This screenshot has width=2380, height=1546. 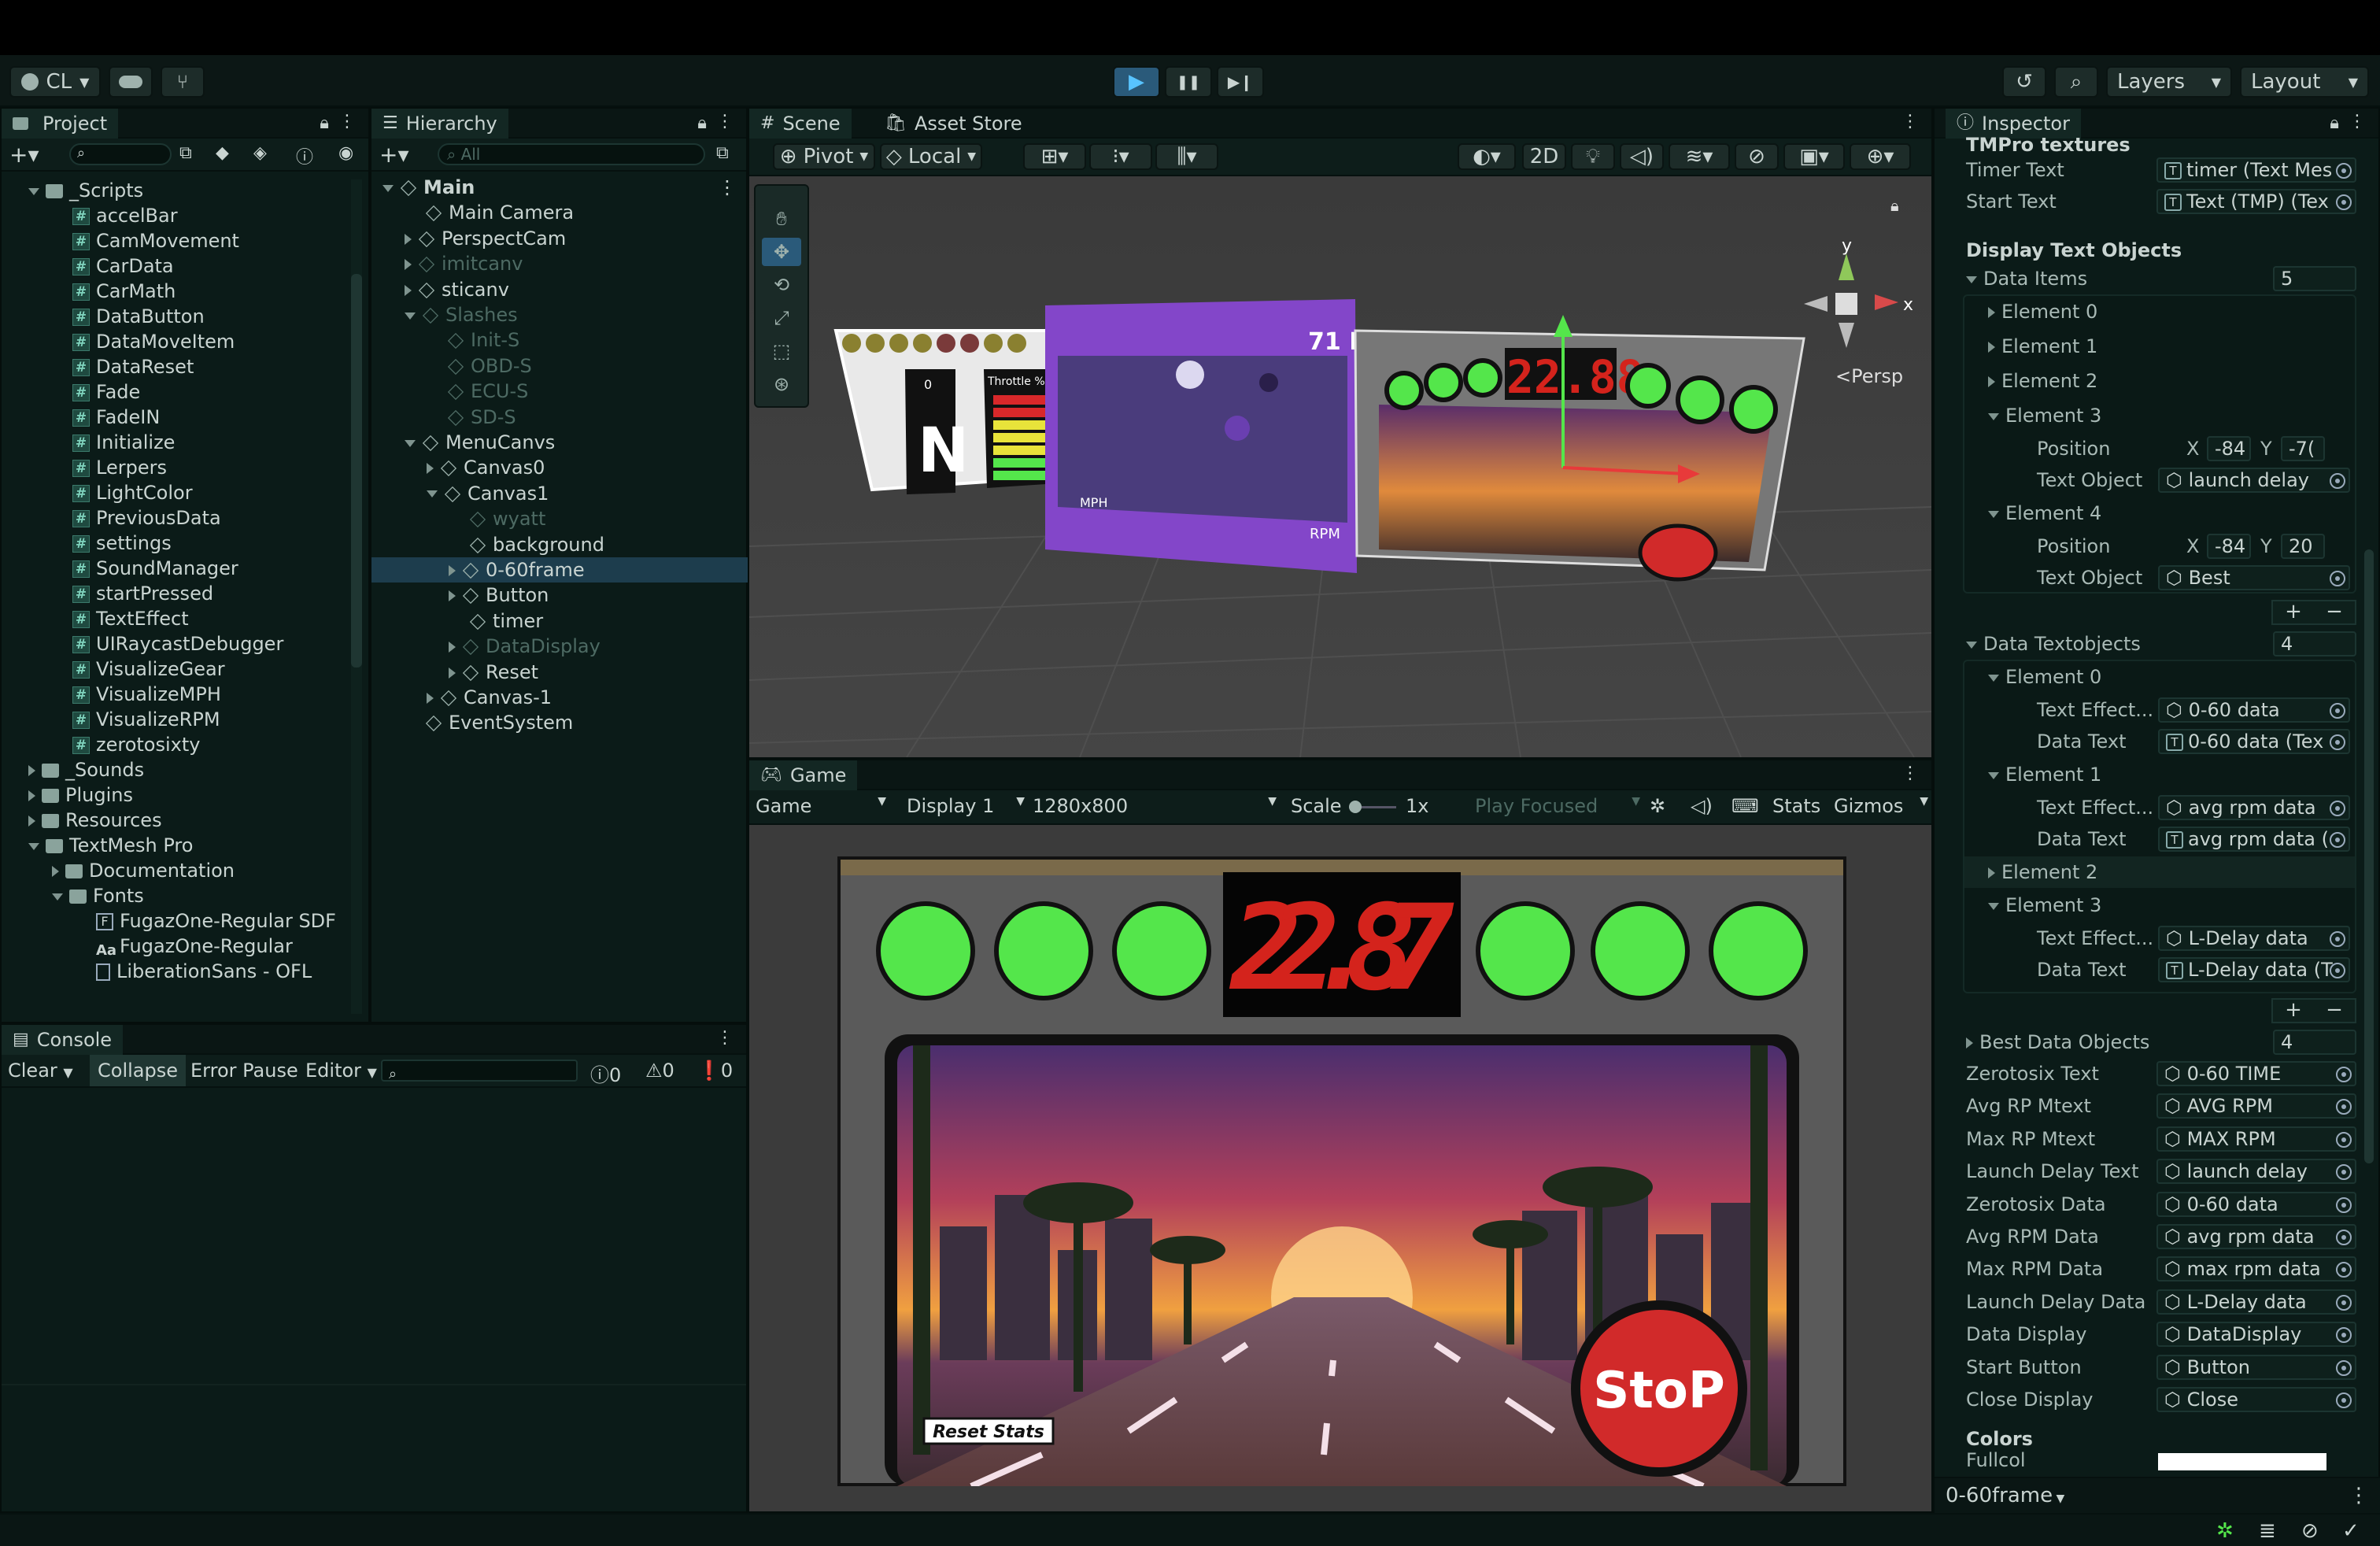 What do you see at coordinates (954, 124) in the screenshot?
I see `tab-asset-store: 🛍︎ Asset Store` at bounding box center [954, 124].